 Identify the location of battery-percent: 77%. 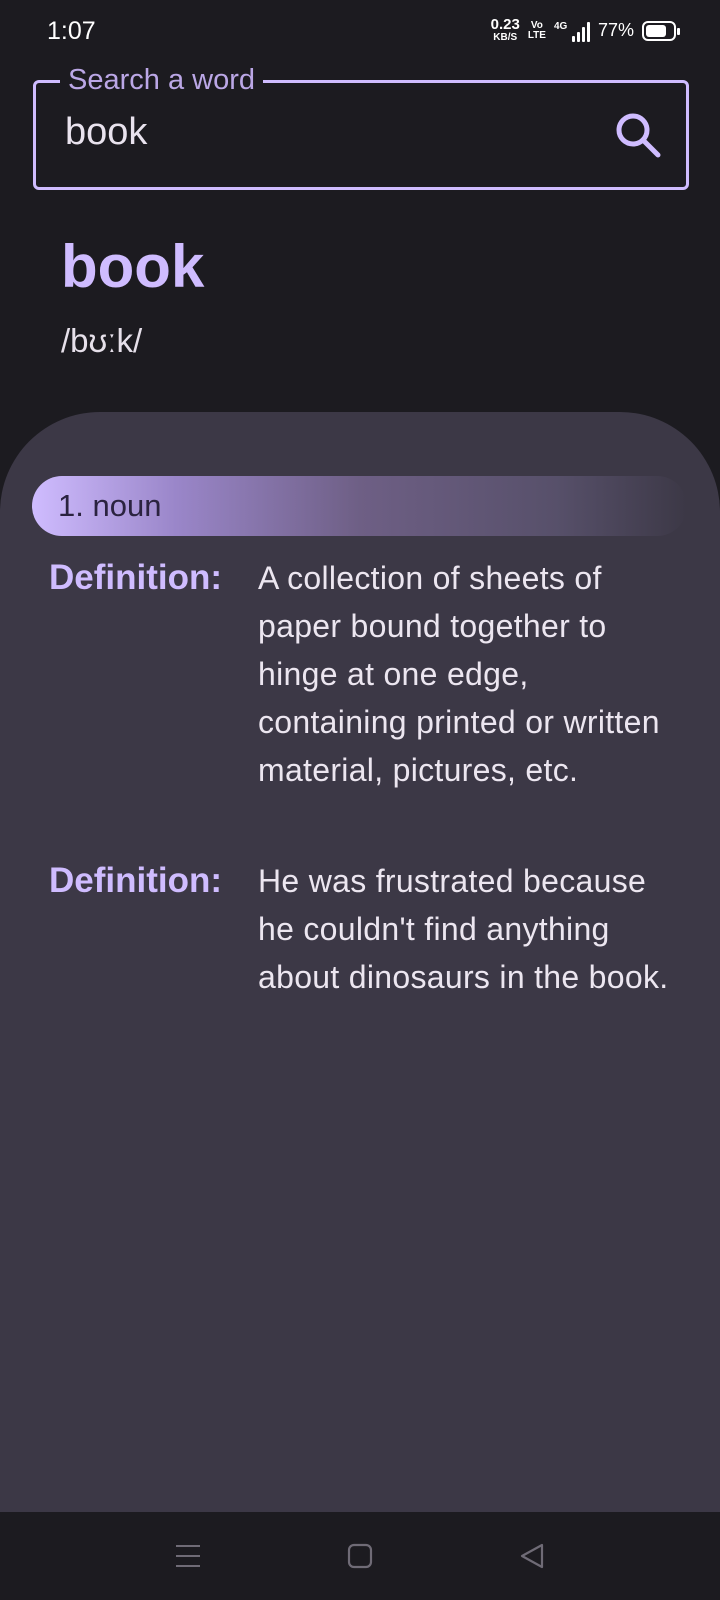
(615, 30).